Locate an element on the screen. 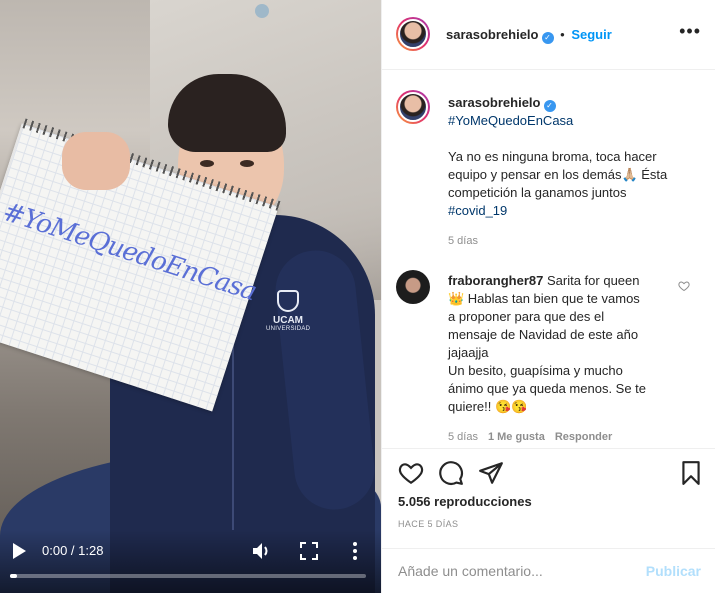 The width and height of the screenshot is (715, 593). share-icon is located at coordinates (491, 473).